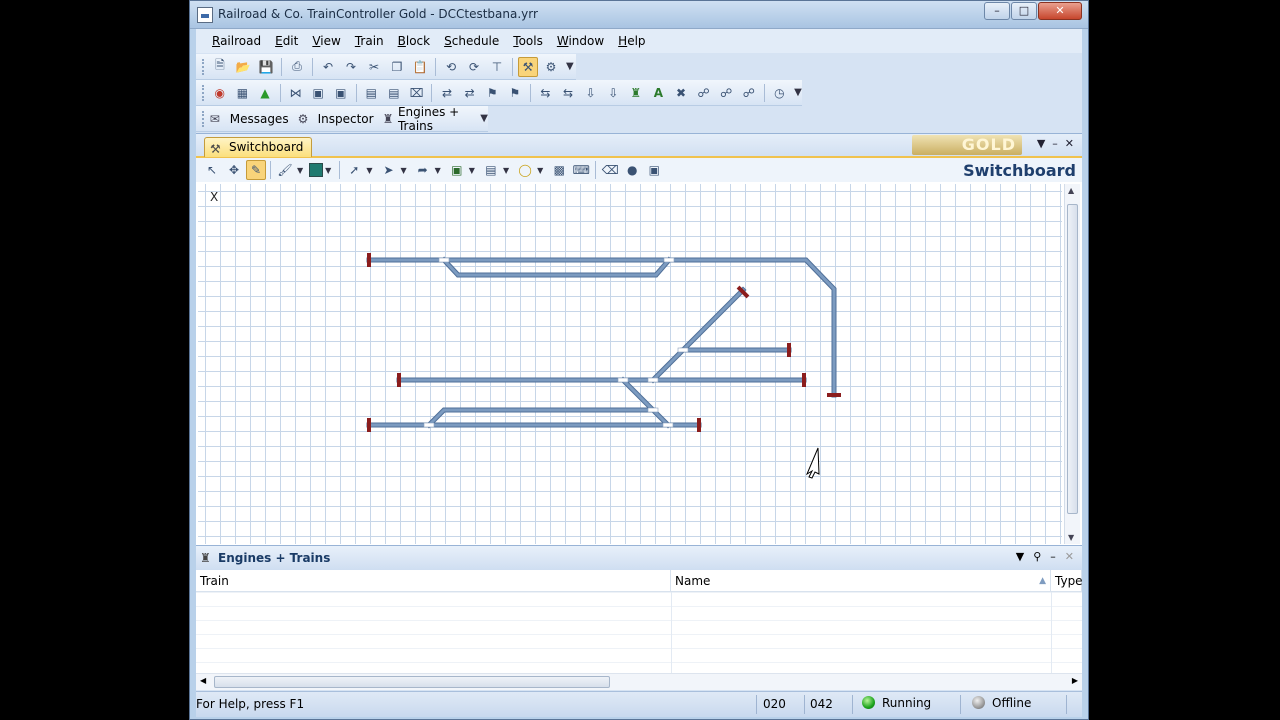 The image size is (1280, 720). What do you see at coordinates (236, 41) in the screenshot?
I see `menu-railroad: Railroad` at bounding box center [236, 41].